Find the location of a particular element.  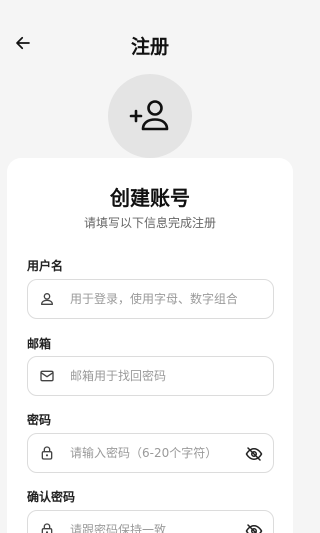

card-subtitle: 请填写以下信息完成注册 is located at coordinates (149, 223).